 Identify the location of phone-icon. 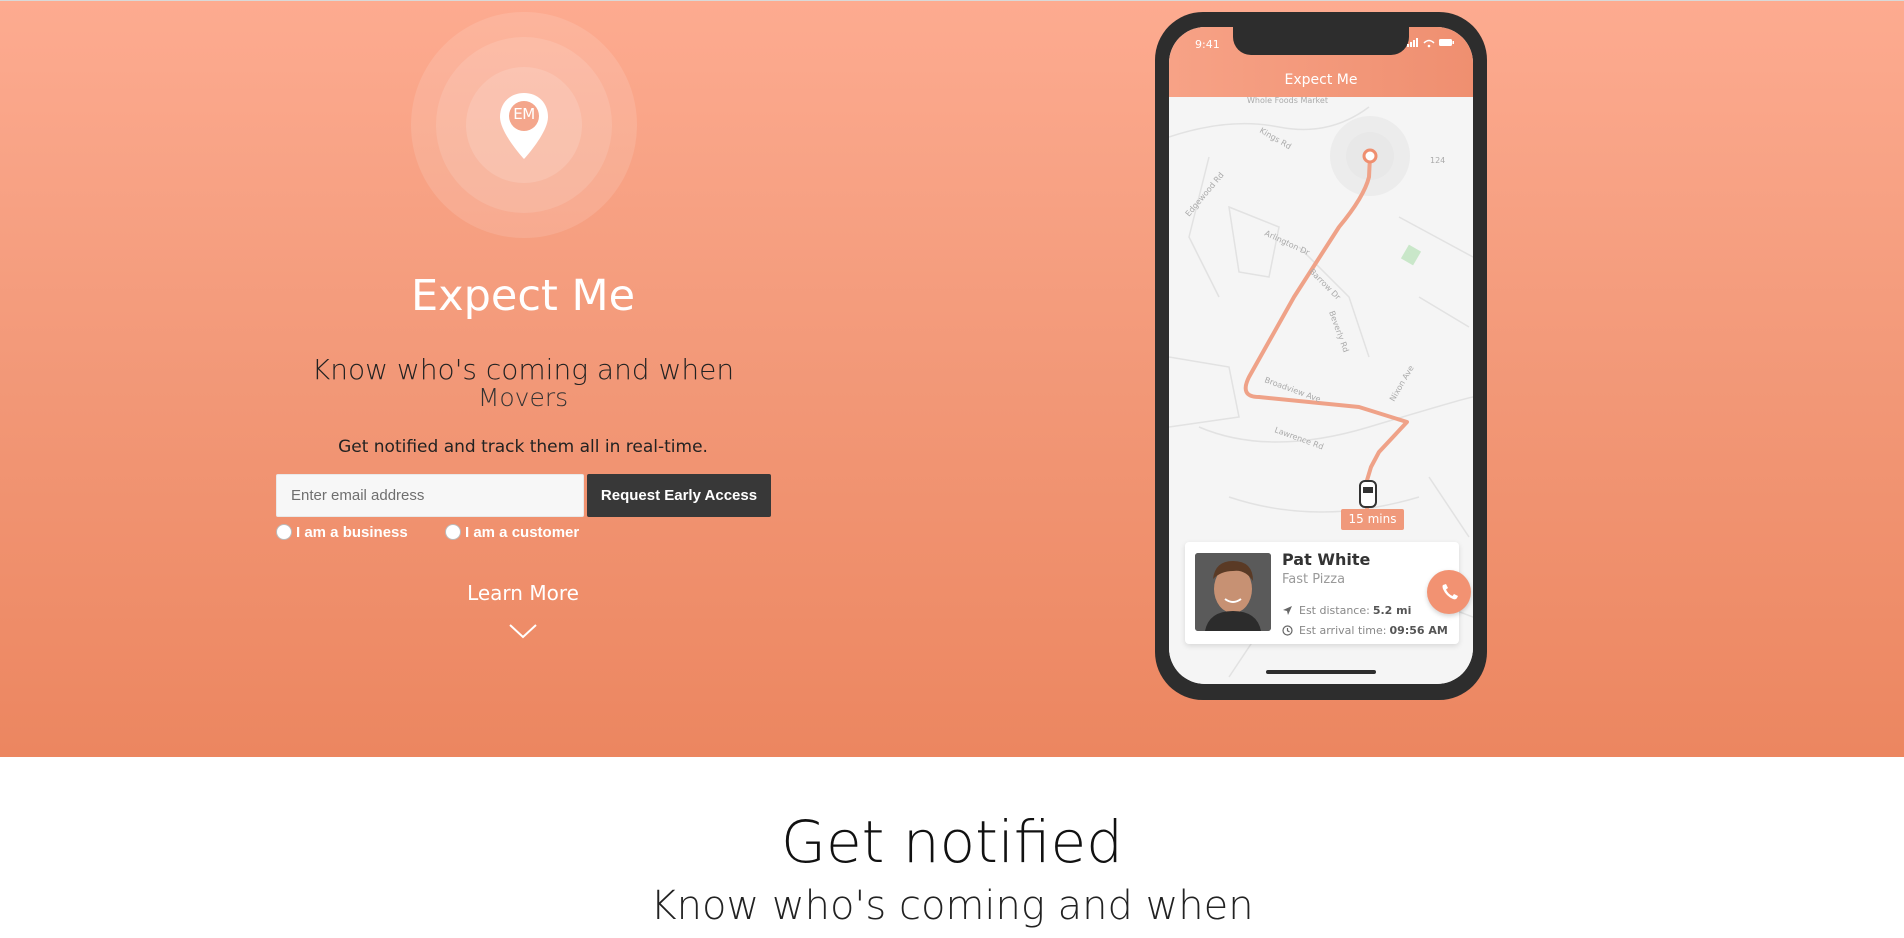
(1450, 592).